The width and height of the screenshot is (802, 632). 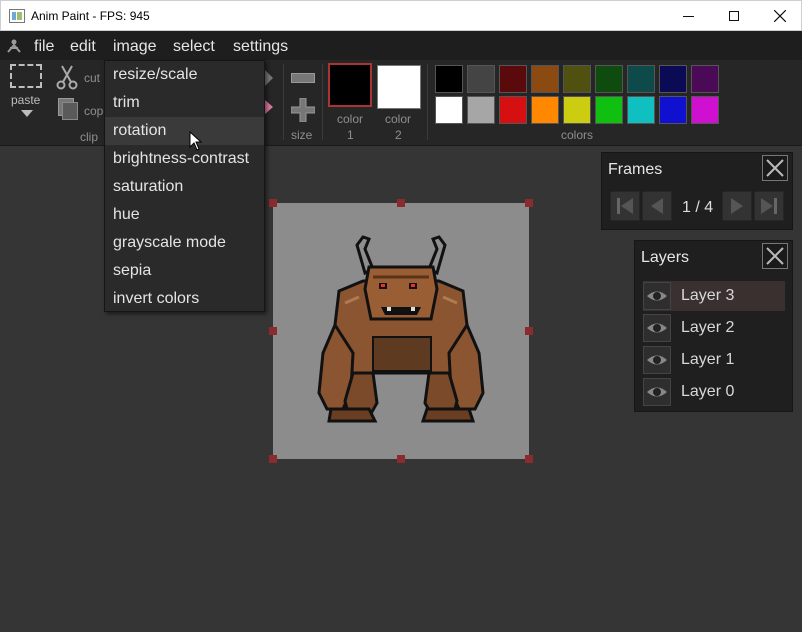 What do you see at coordinates (303, 78) in the screenshot?
I see `size-decrease-button` at bounding box center [303, 78].